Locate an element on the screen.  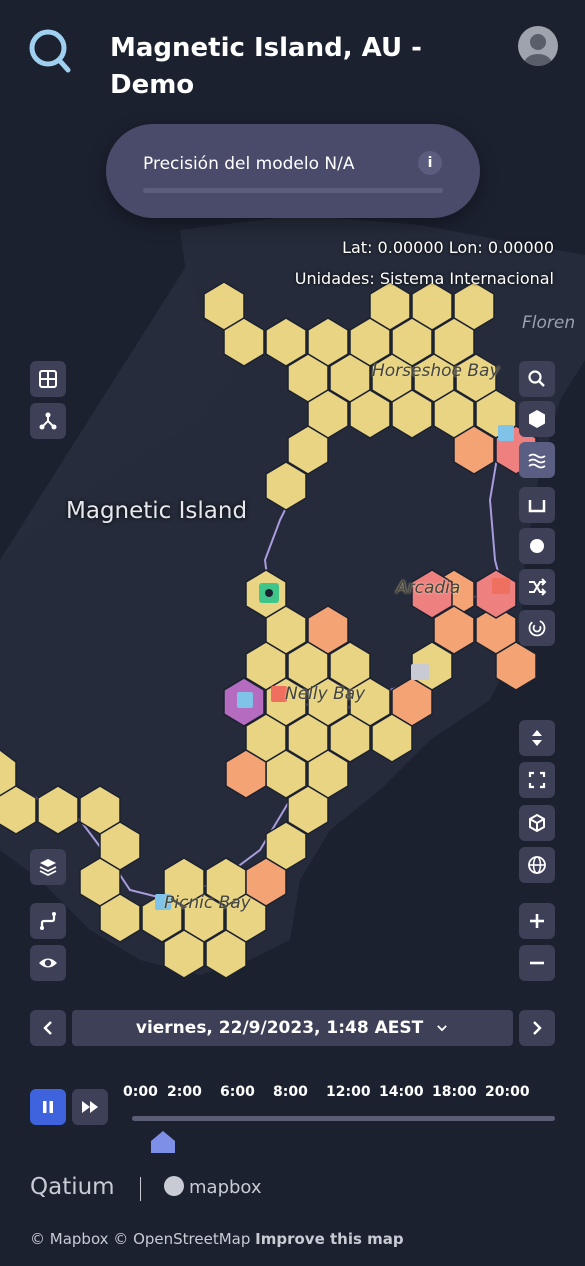
junction-button is located at coordinates (537, 546).